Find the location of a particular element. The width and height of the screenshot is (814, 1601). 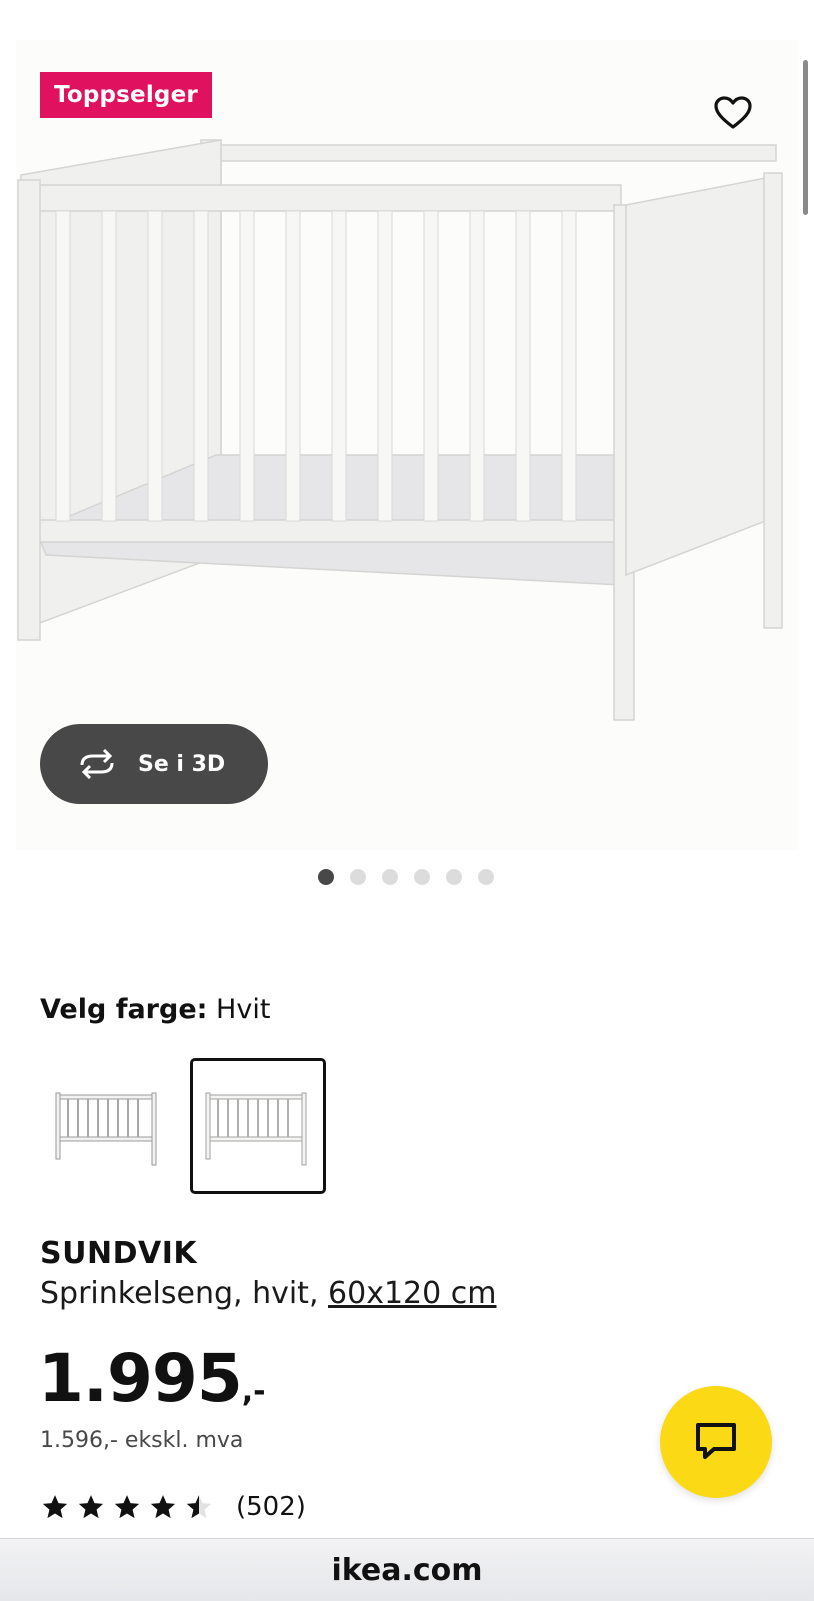

view-in-3d-button: Se i 3D is located at coordinates (154, 764).